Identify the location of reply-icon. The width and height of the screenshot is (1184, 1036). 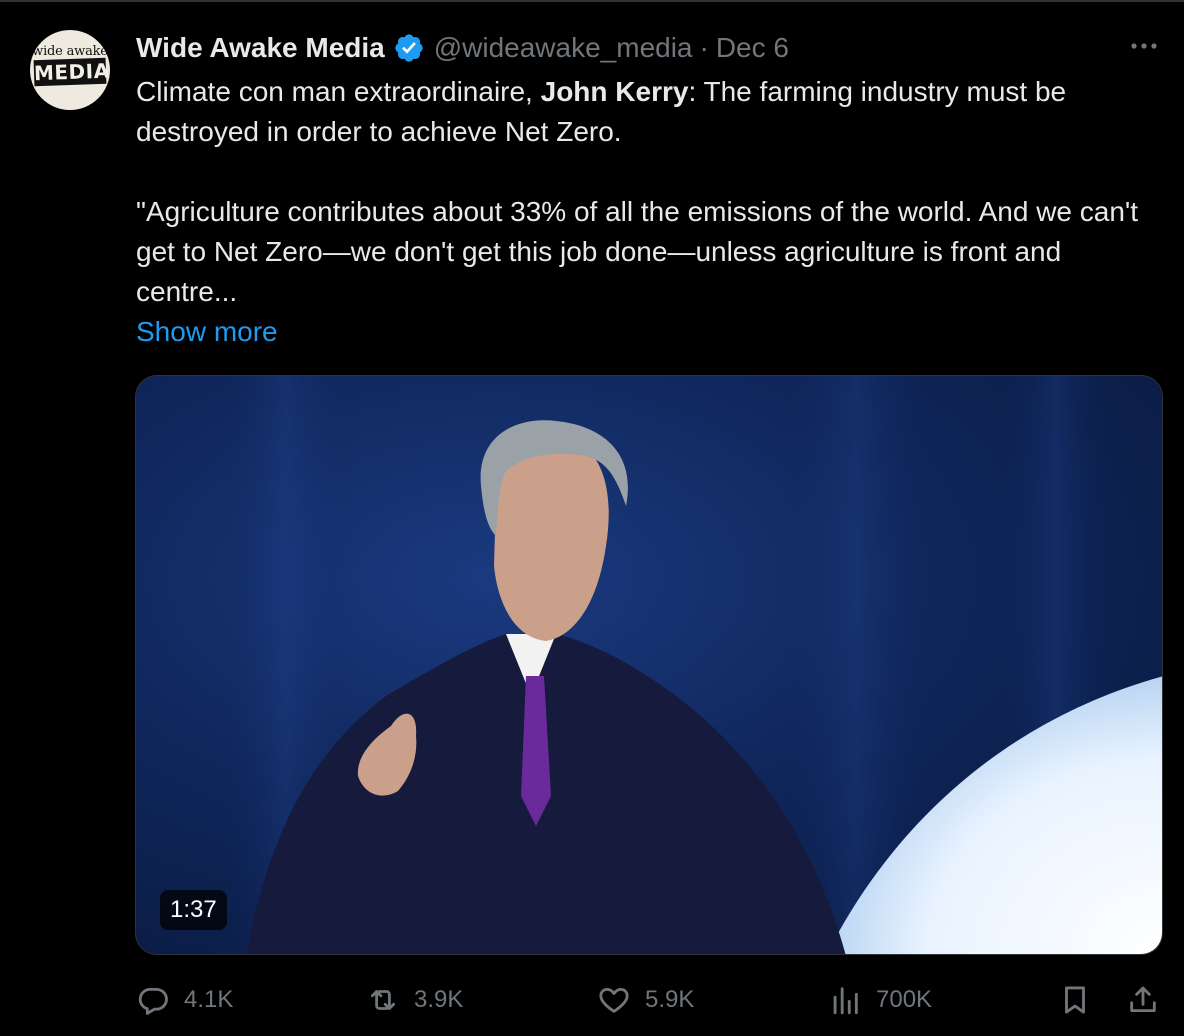
(153, 1001).